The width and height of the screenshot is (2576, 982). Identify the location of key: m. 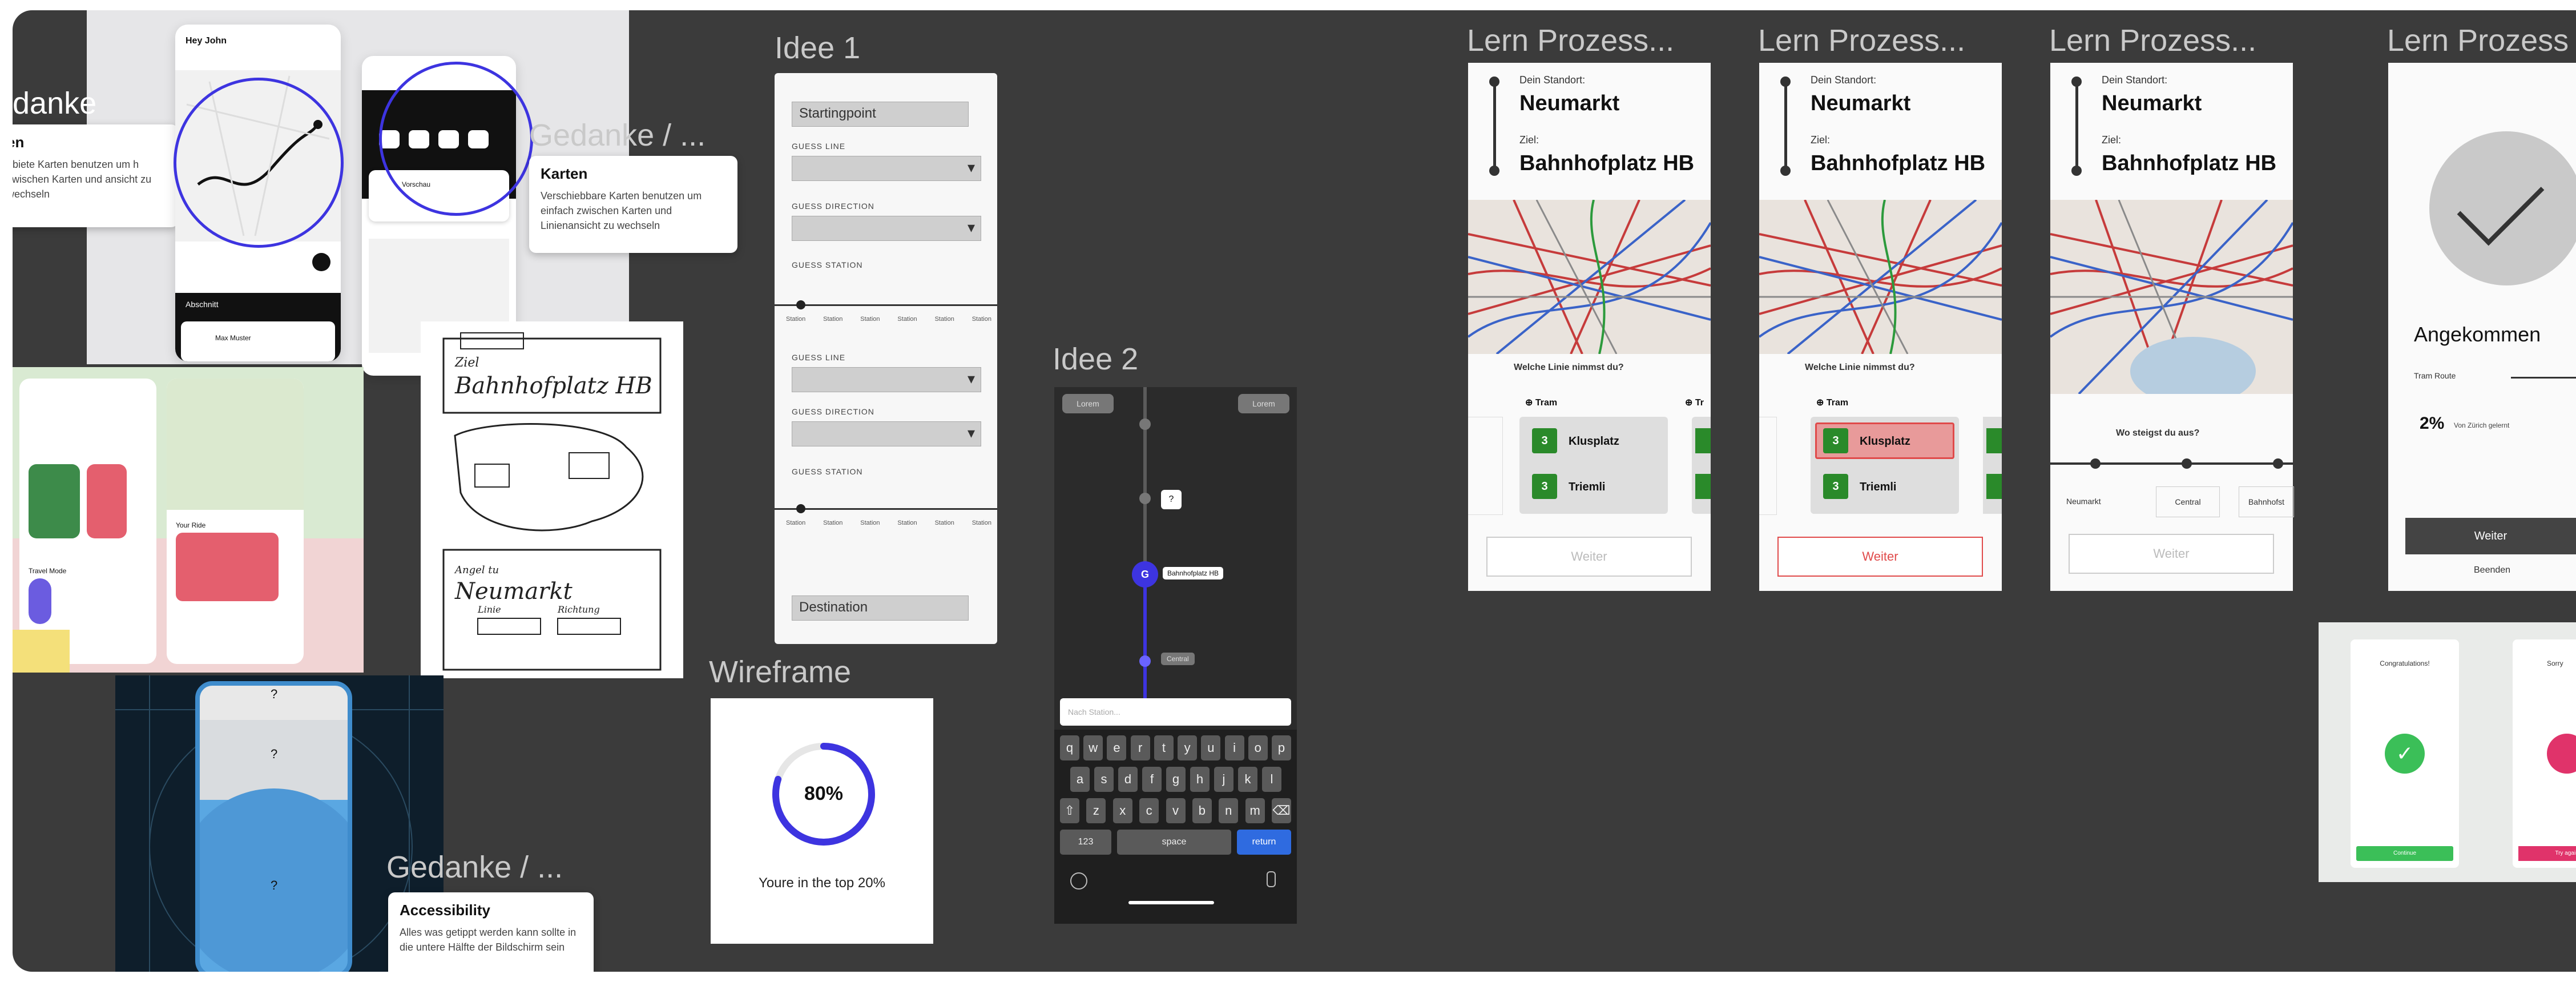
(1255, 811).